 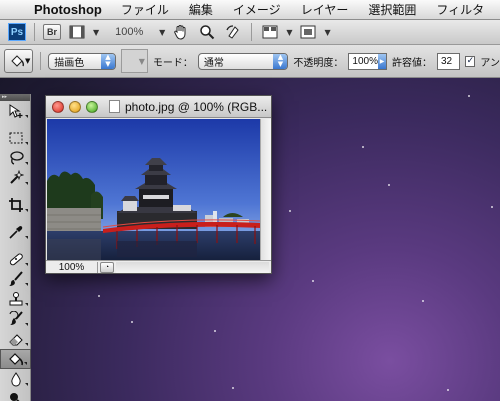 I want to click on zoom-tool-icon, so click(x=207, y=32).